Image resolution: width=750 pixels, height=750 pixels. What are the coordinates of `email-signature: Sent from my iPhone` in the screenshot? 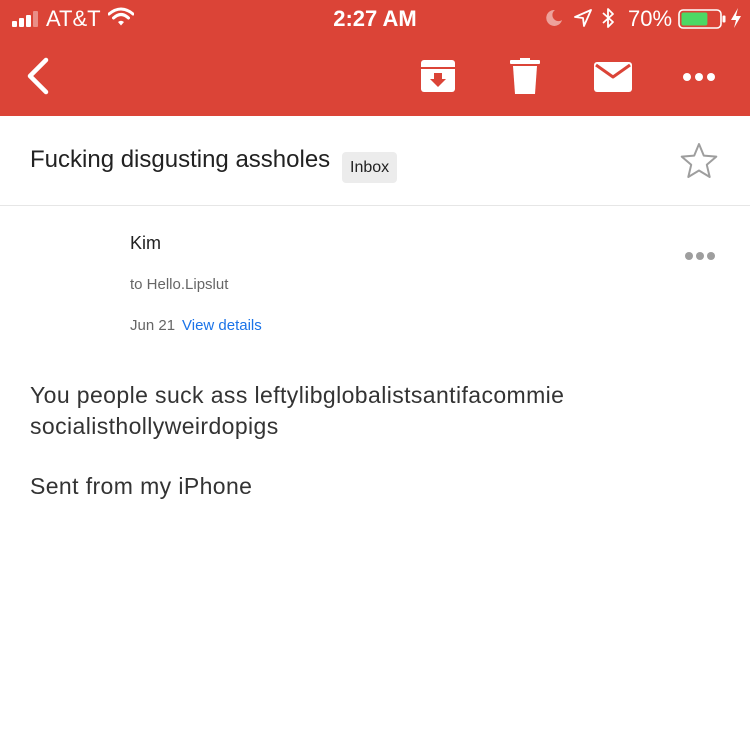 It's located at (141, 486).